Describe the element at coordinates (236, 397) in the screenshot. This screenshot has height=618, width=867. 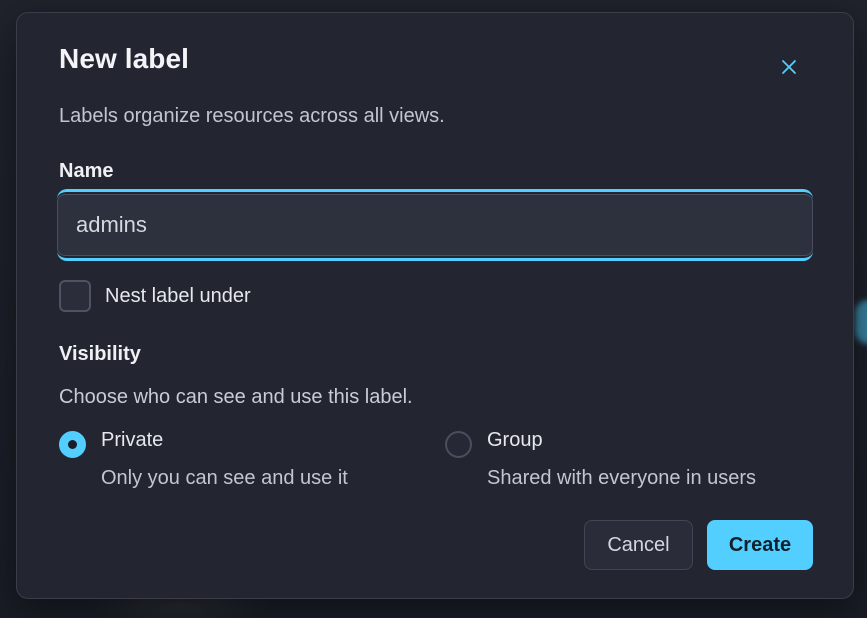
I see `visibility-description: Choose who can see and use this label.` at that location.